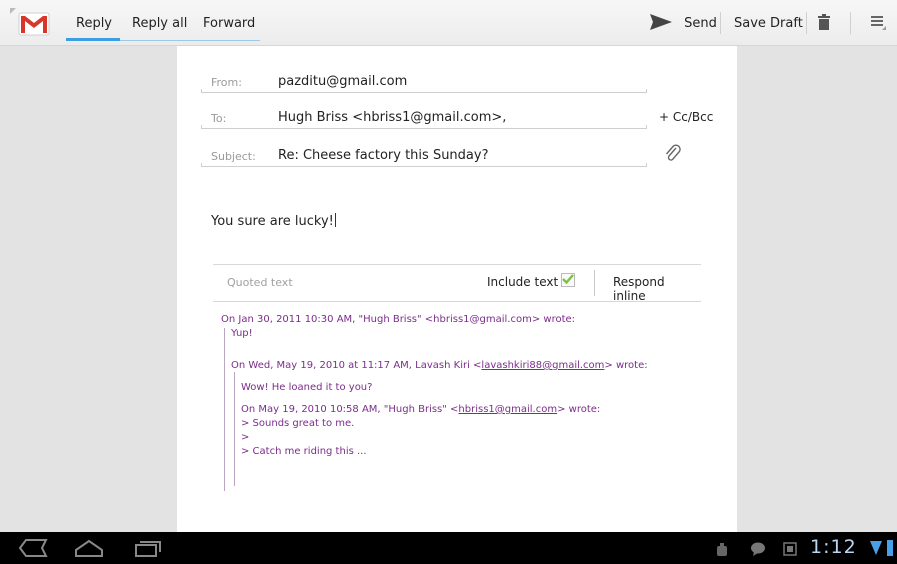 Image resolution: width=897 pixels, height=564 pixels. I want to click on quoted-header-2-tail: > wrote:, so click(626, 365).